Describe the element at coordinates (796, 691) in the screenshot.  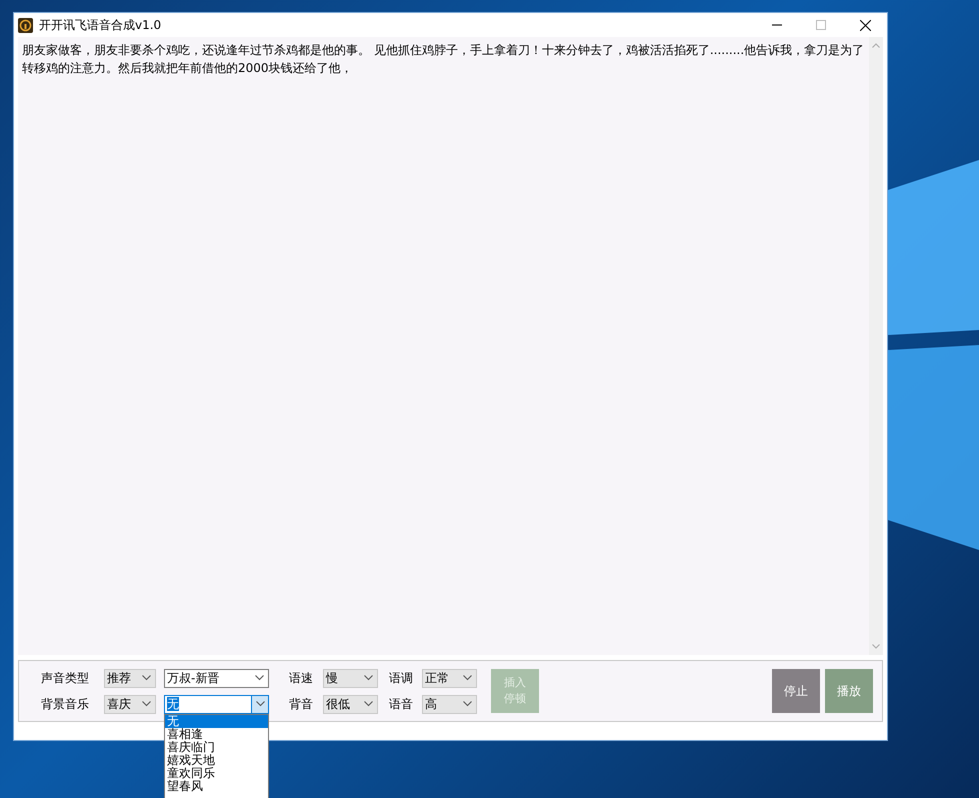
I see `stop-button: 停止` at that location.